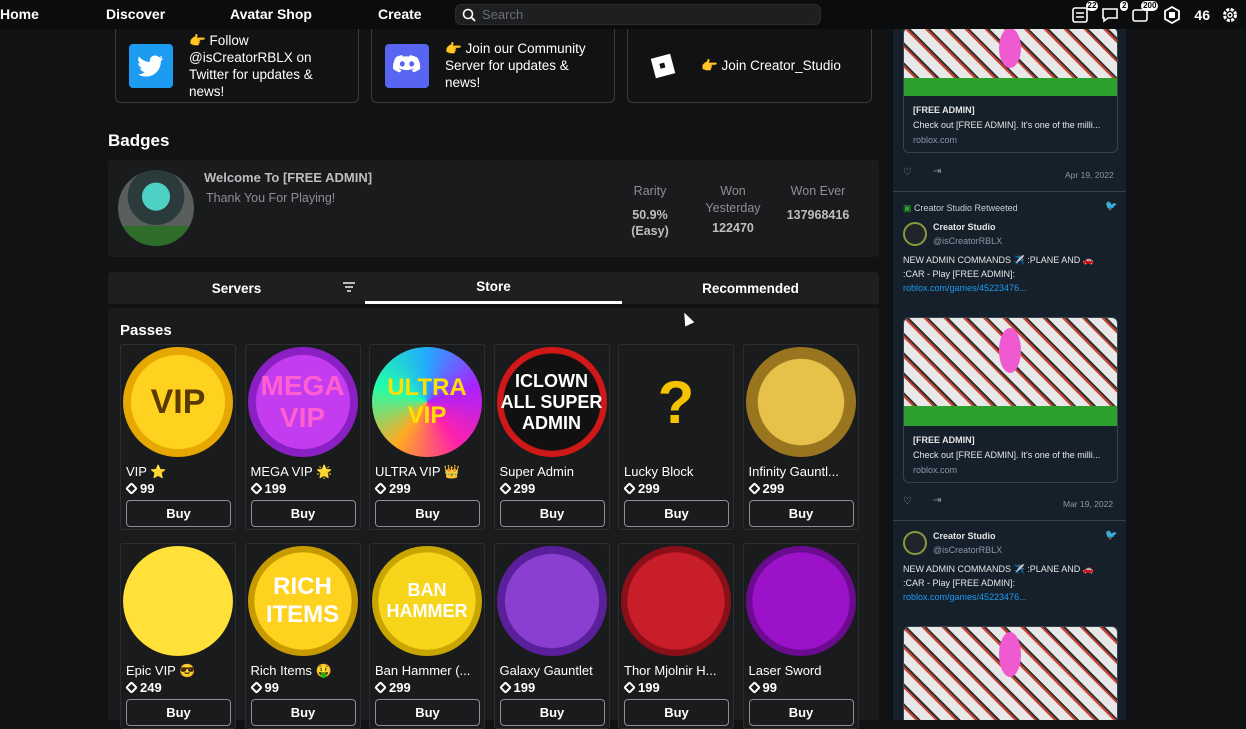 The image size is (1246, 729). What do you see at coordinates (1114, 12) in the screenshot?
I see `notifications-button: 2` at bounding box center [1114, 12].